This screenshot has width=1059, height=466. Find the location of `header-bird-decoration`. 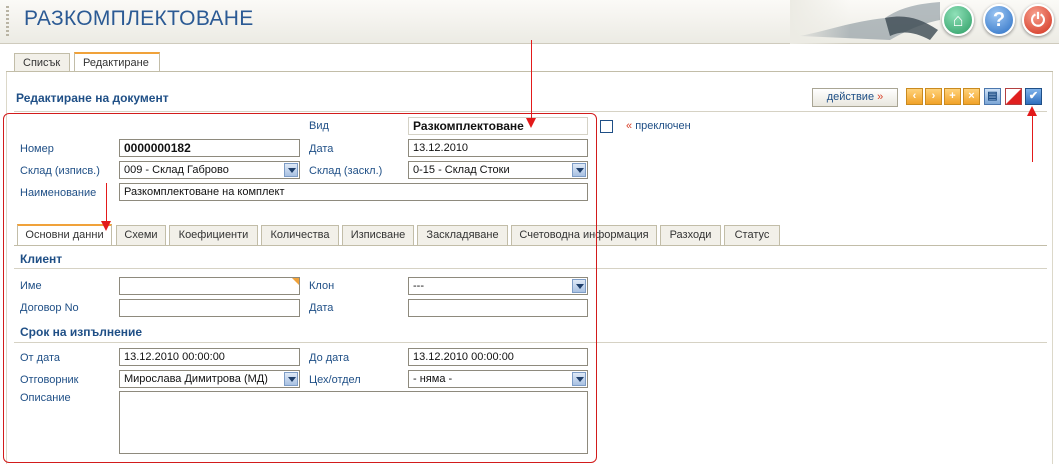

header-bird-decoration is located at coordinates (865, 22).